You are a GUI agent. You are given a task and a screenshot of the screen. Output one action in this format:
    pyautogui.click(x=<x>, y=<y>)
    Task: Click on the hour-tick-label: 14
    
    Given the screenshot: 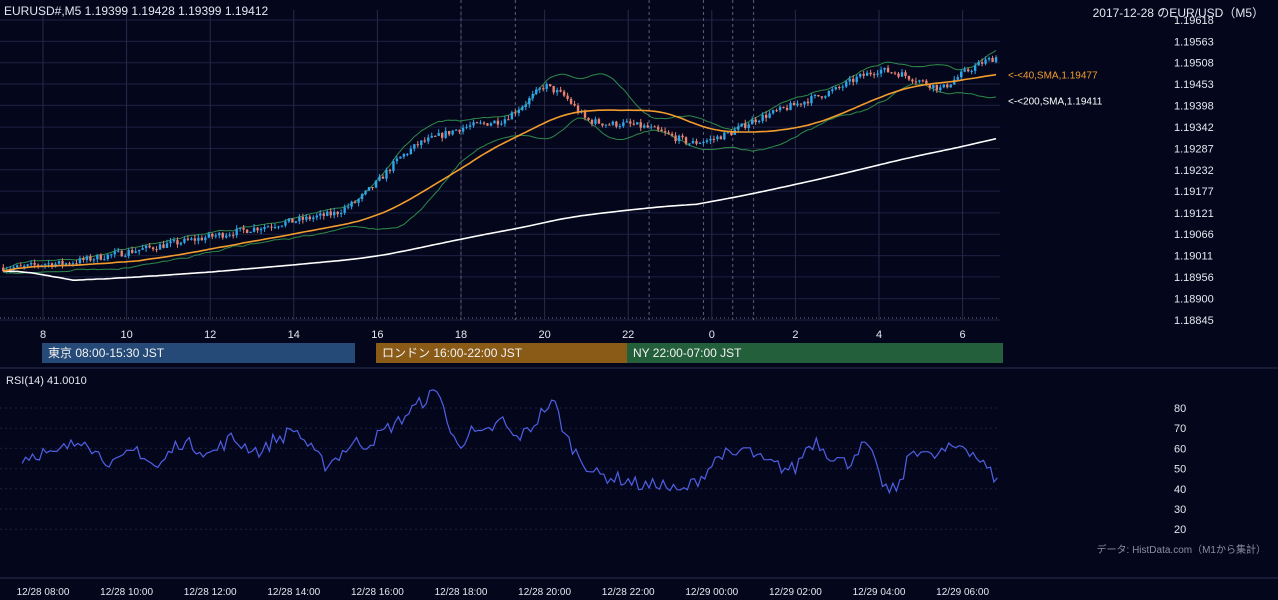 What is the action you would take?
    pyautogui.click(x=294, y=335)
    